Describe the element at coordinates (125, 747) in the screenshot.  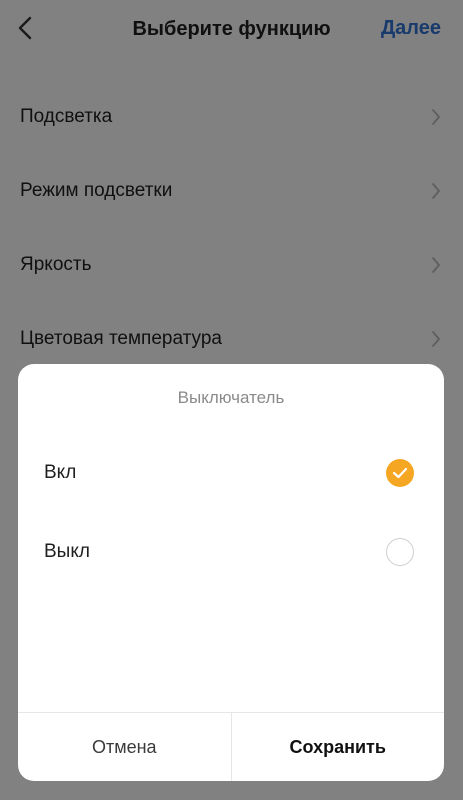
I see `cancel-button: Отмена` at that location.